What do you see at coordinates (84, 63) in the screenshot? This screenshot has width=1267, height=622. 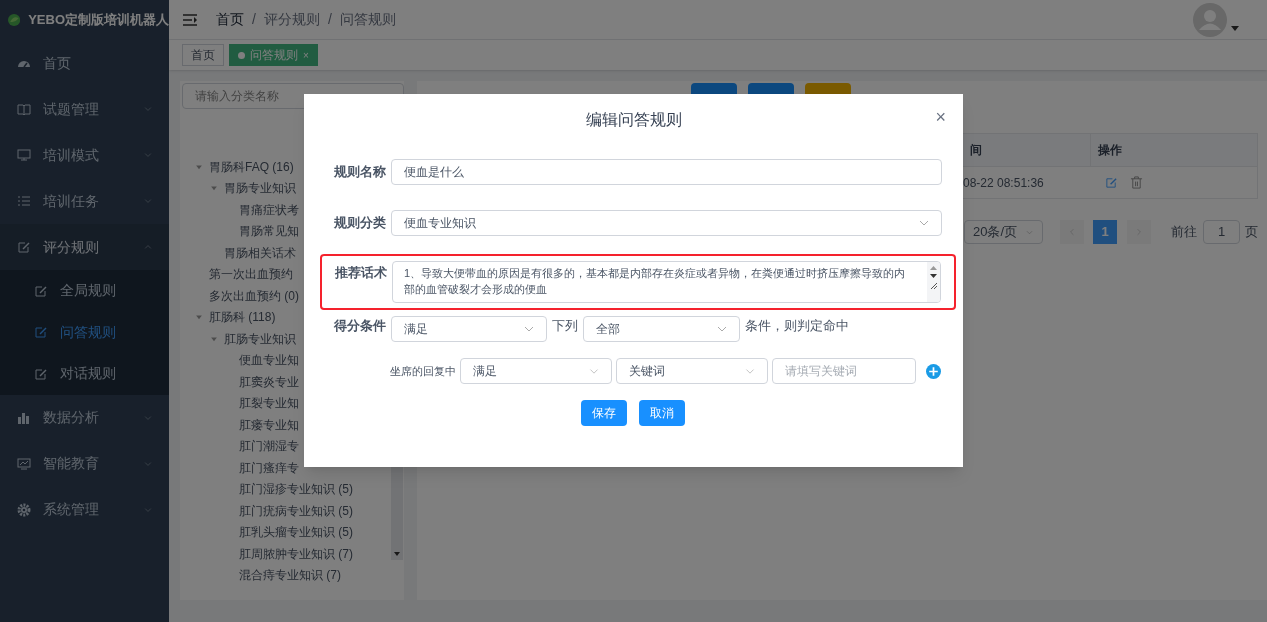 I see `sidebar-item: 首页` at bounding box center [84, 63].